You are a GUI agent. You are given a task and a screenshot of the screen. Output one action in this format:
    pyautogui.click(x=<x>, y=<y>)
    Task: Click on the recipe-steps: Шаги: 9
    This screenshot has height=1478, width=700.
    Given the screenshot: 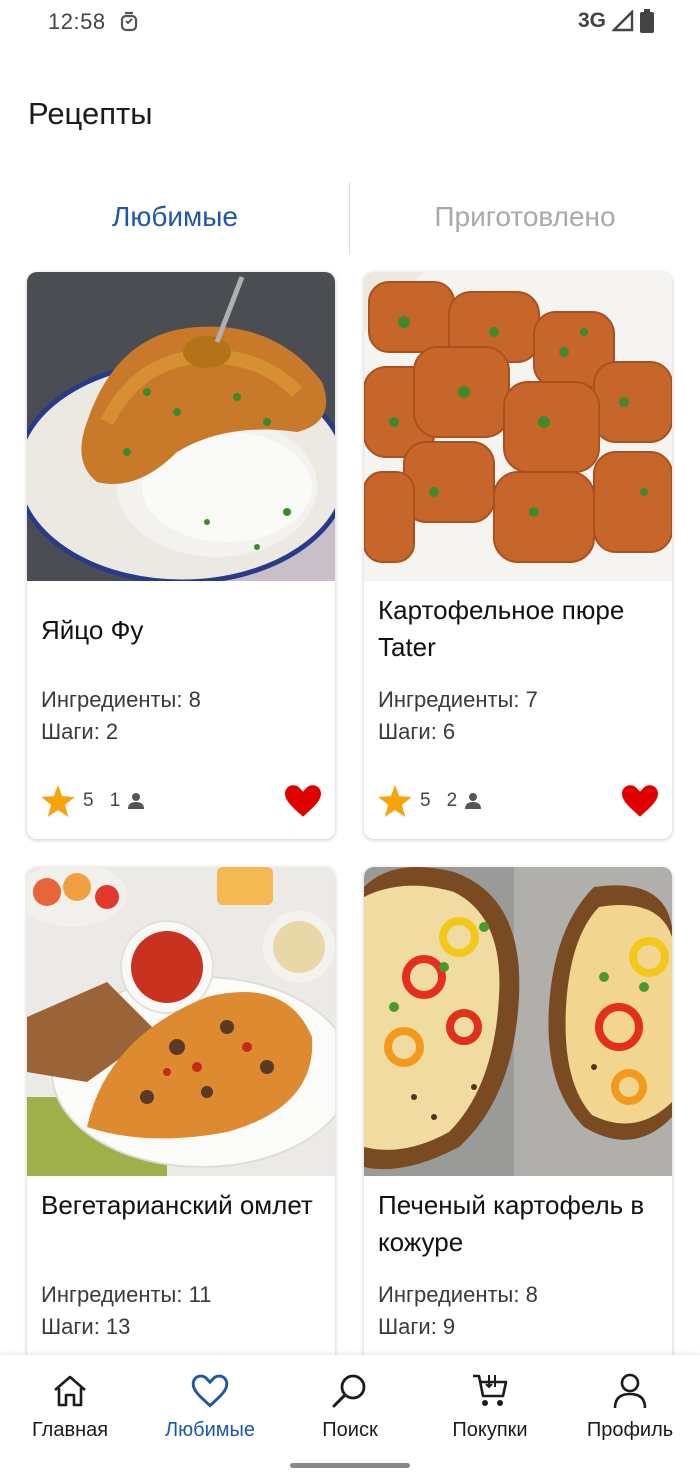 What is the action you would take?
    pyautogui.click(x=417, y=1326)
    